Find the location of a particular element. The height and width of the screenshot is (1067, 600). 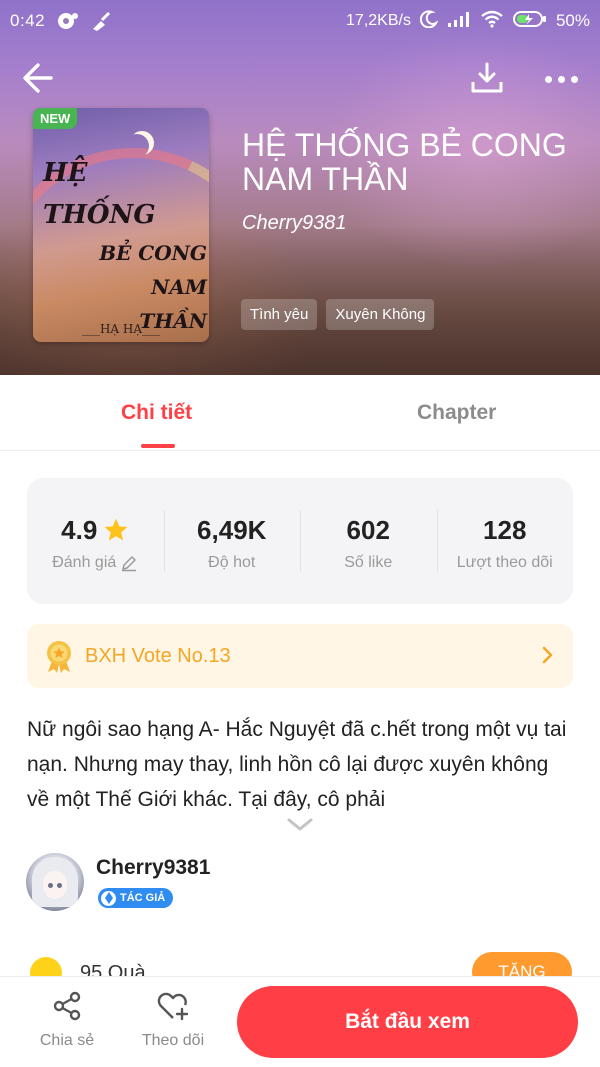

rating-value: 4.9 is located at coordinates (79, 529).